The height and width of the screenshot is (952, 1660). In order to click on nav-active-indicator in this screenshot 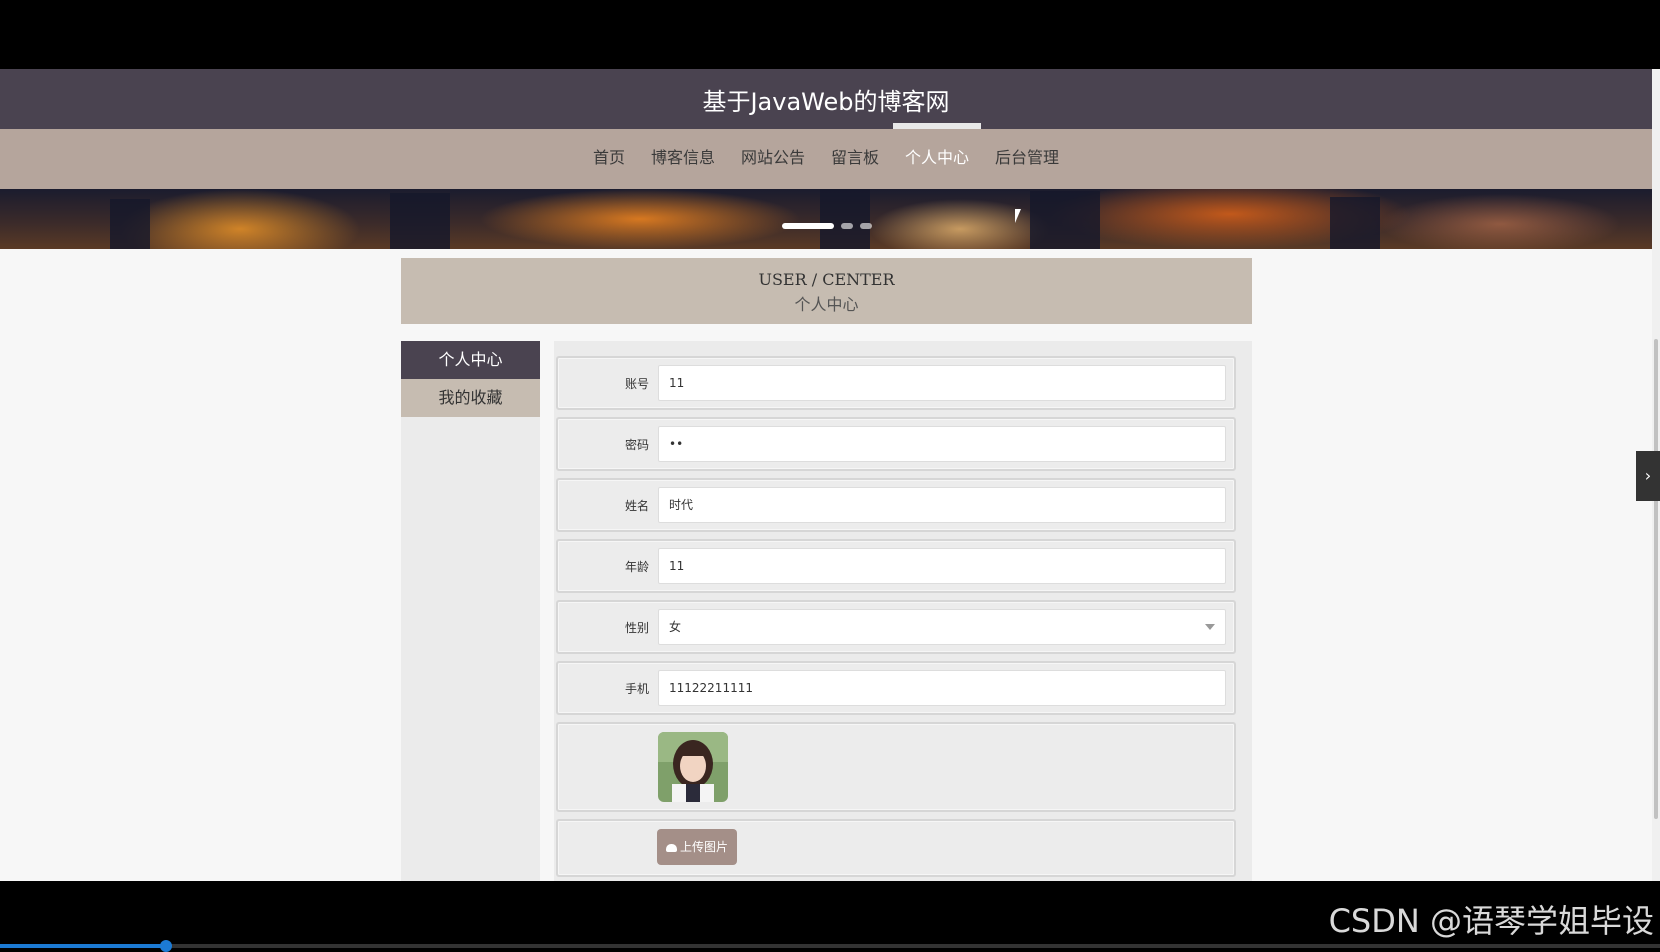, I will do `click(937, 126)`.